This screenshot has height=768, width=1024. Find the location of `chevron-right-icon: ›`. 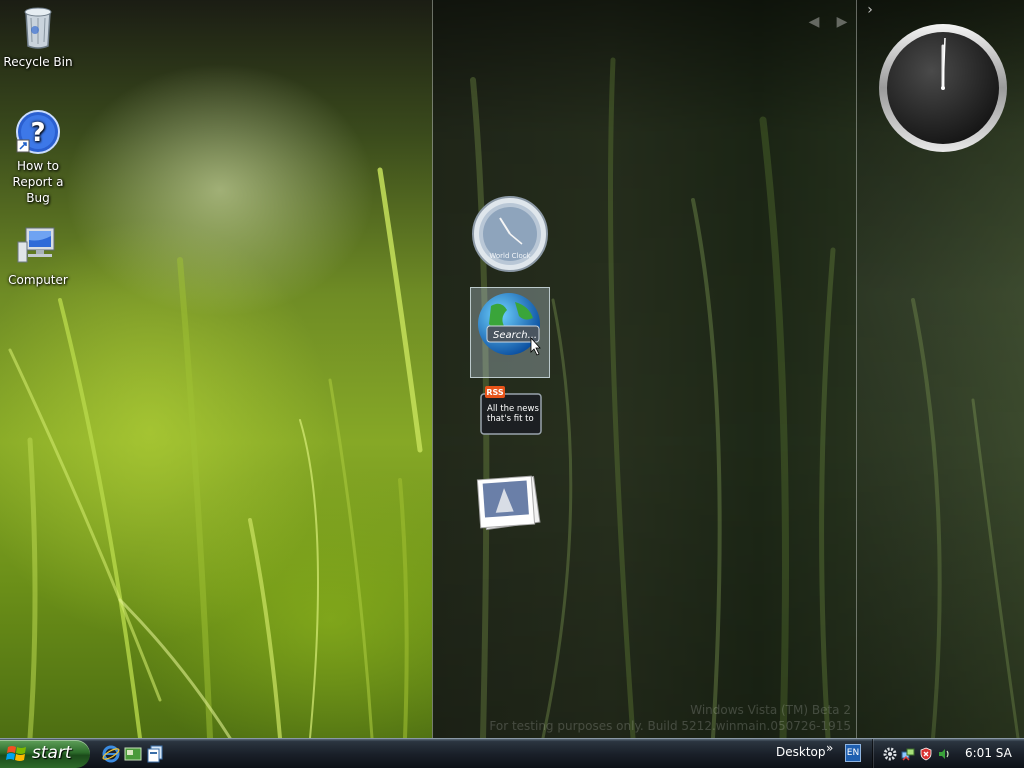

chevron-right-icon: › is located at coordinates (870, 10).